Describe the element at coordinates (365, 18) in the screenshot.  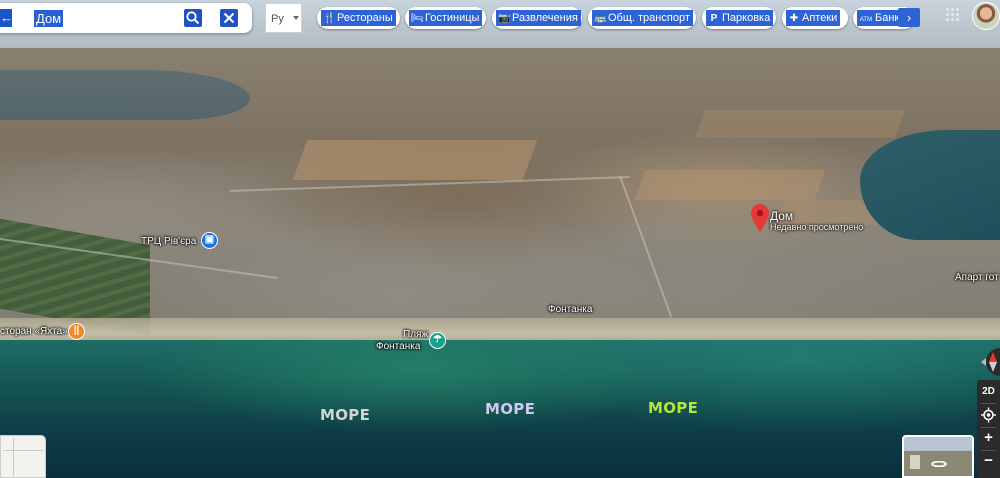
I see `chip-label: Рестораны` at that location.